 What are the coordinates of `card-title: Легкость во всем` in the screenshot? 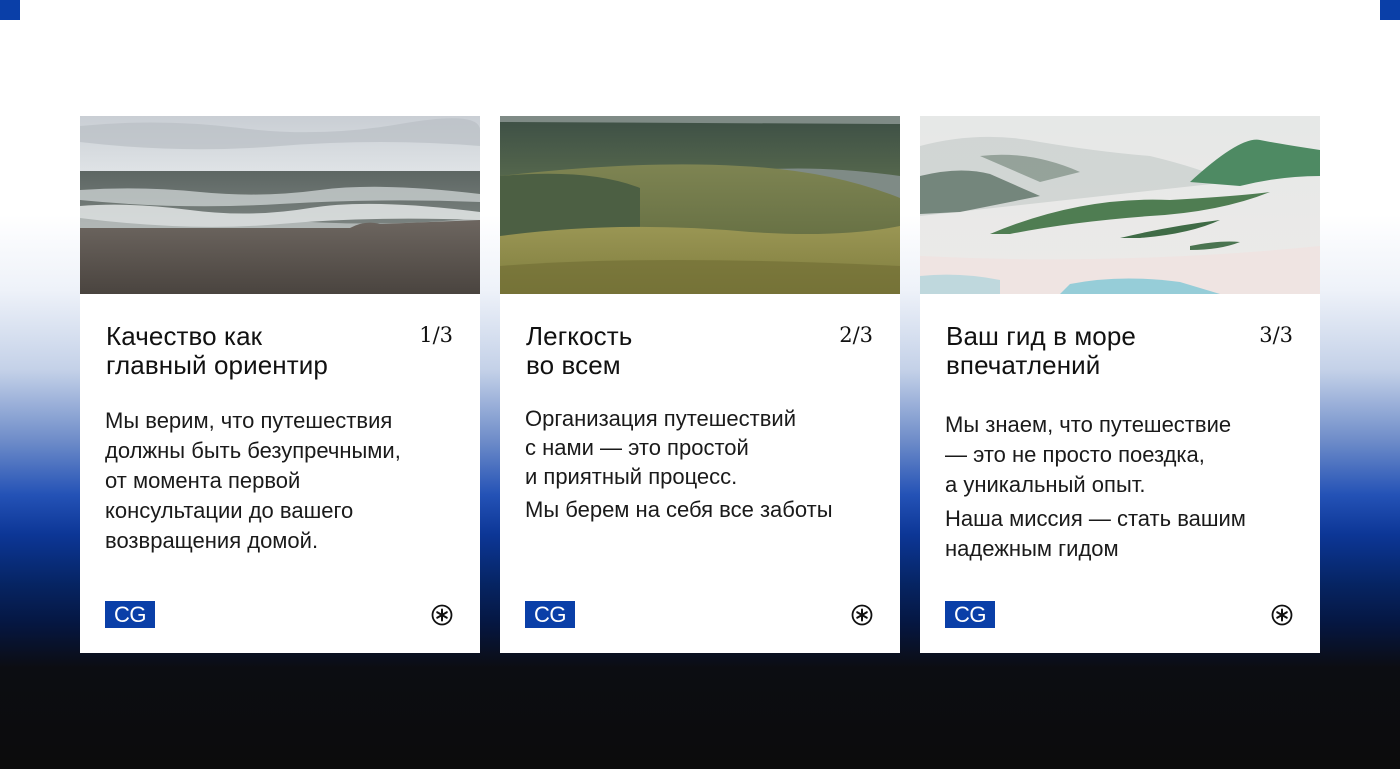 It's located at (676, 351).